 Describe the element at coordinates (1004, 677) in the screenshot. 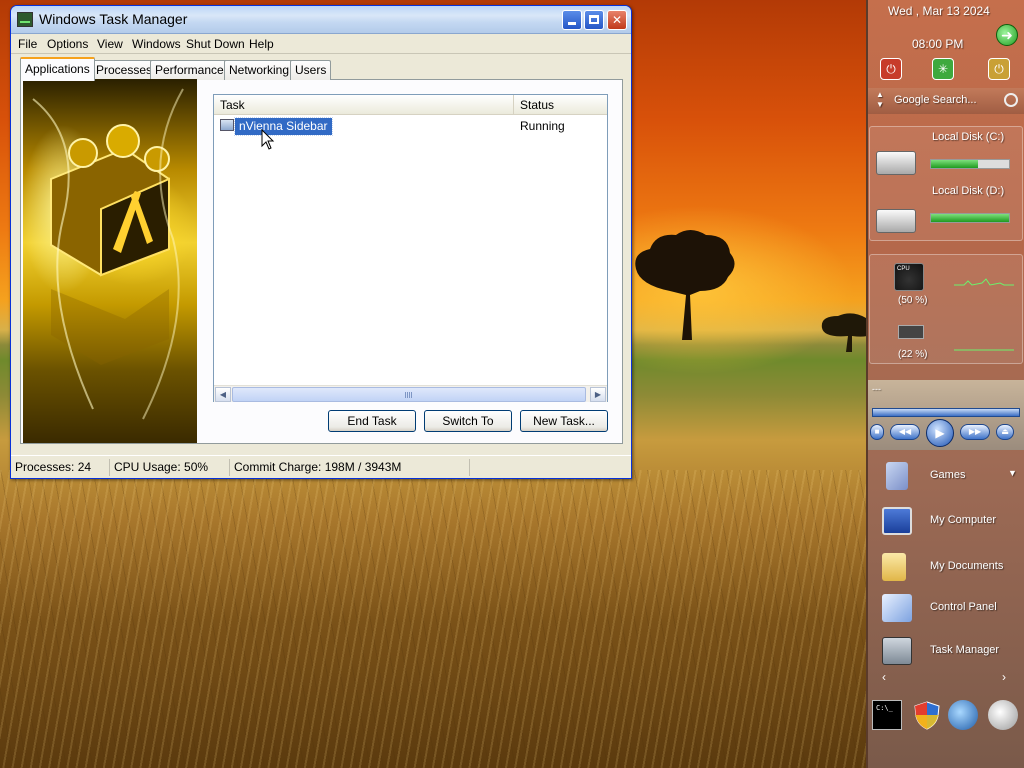

I see `chevron-right-icon: ›` at that location.